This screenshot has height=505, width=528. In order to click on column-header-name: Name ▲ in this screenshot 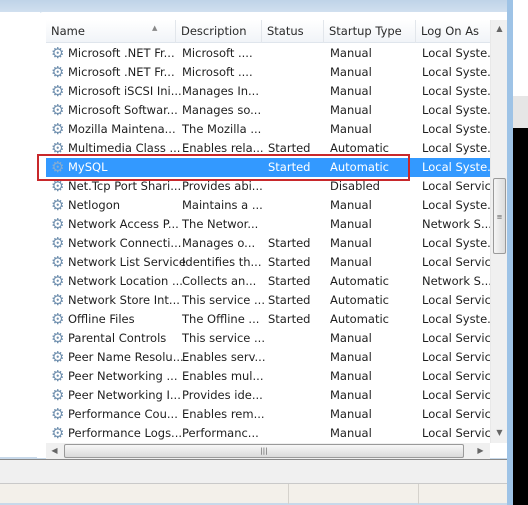, I will do `click(111, 31)`.